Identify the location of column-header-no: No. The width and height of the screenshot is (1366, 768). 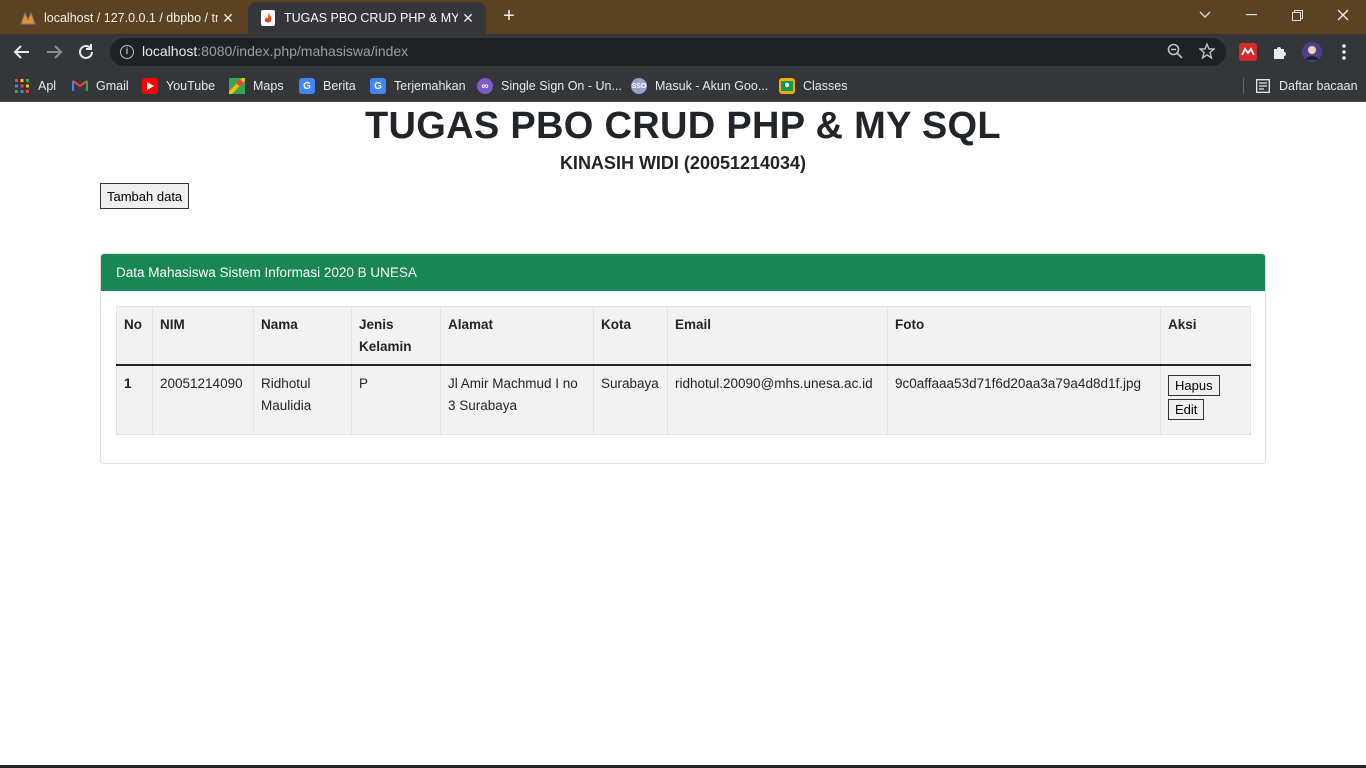
(134, 336).